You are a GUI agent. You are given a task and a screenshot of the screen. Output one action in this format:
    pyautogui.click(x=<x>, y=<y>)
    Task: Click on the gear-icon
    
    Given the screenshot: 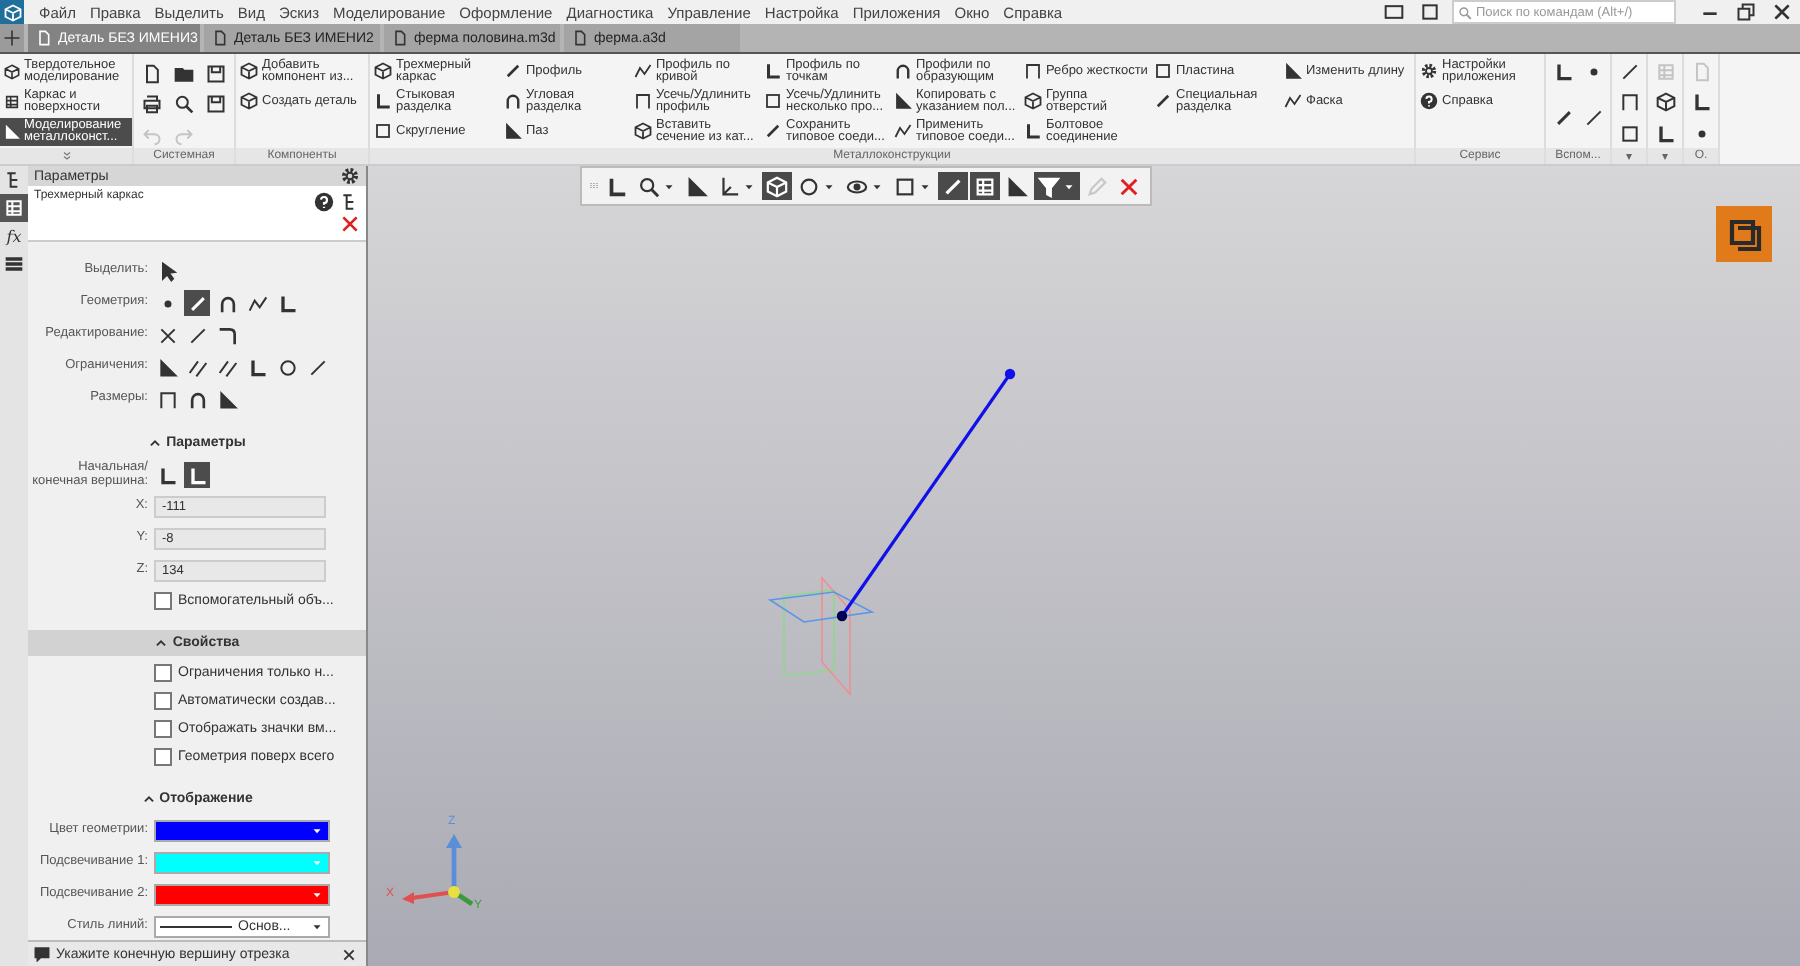 What is the action you would take?
    pyautogui.click(x=1429, y=71)
    